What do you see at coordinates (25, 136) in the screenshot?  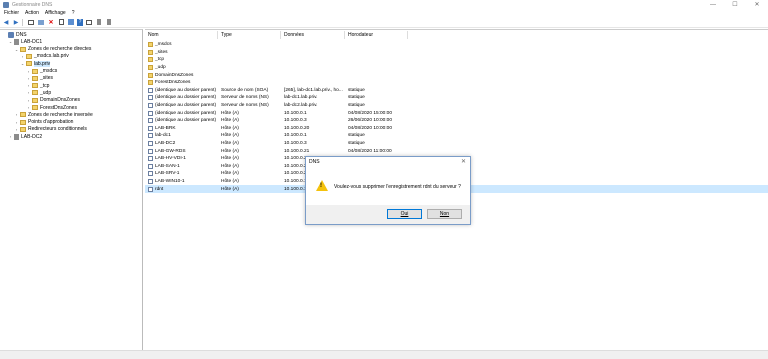 I see `tree-item: › LAB-DC2` at bounding box center [25, 136].